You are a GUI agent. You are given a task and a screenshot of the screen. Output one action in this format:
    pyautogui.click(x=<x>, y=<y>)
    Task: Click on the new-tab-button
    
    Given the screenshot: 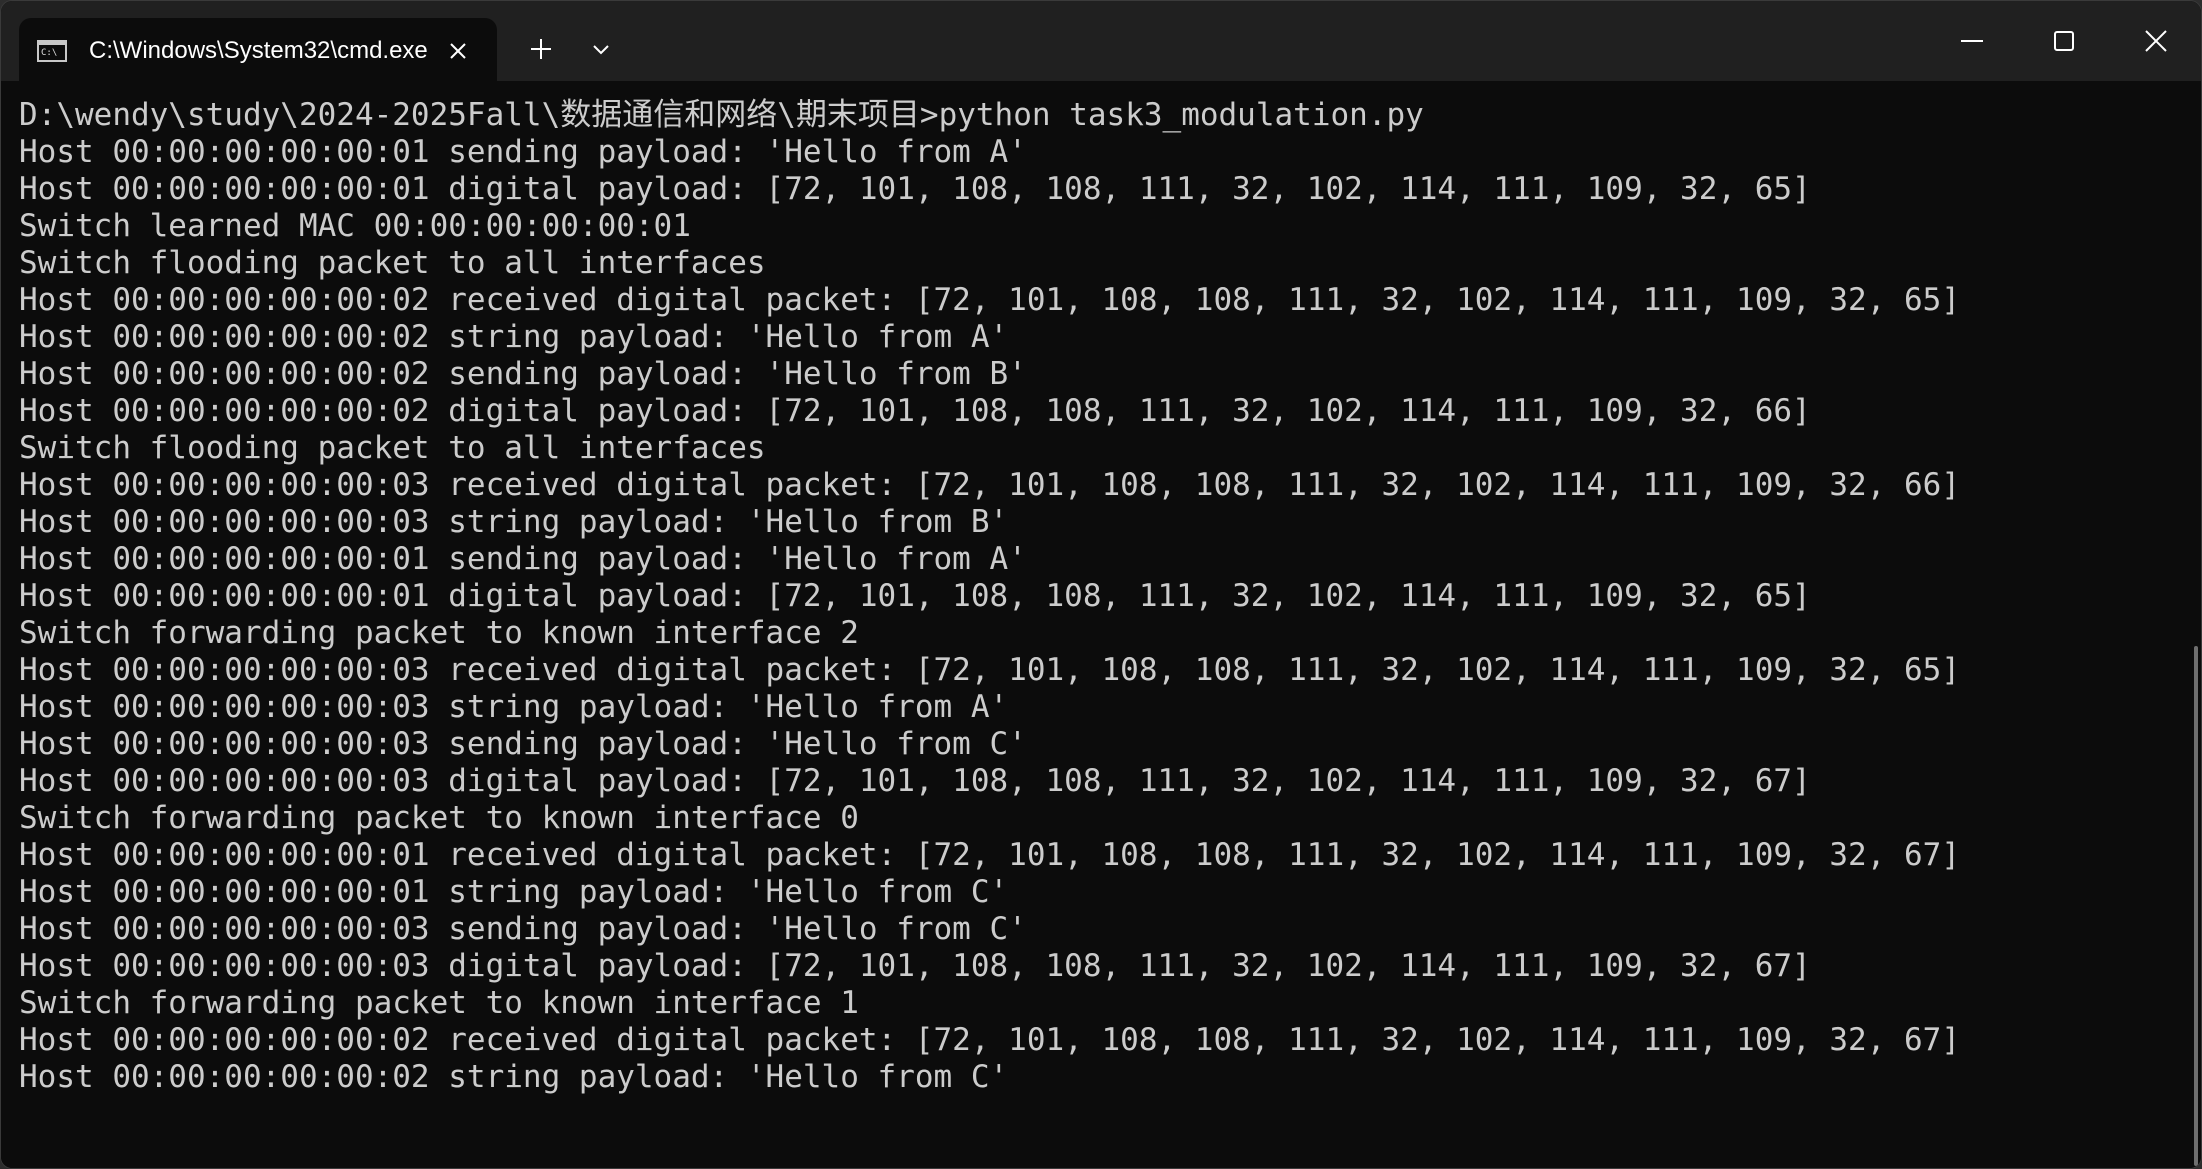 What is the action you would take?
    pyautogui.click(x=541, y=49)
    